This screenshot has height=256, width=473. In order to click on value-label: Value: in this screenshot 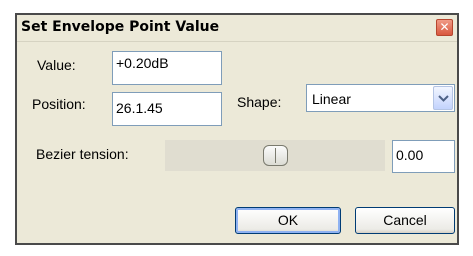, I will do `click(56, 65)`.